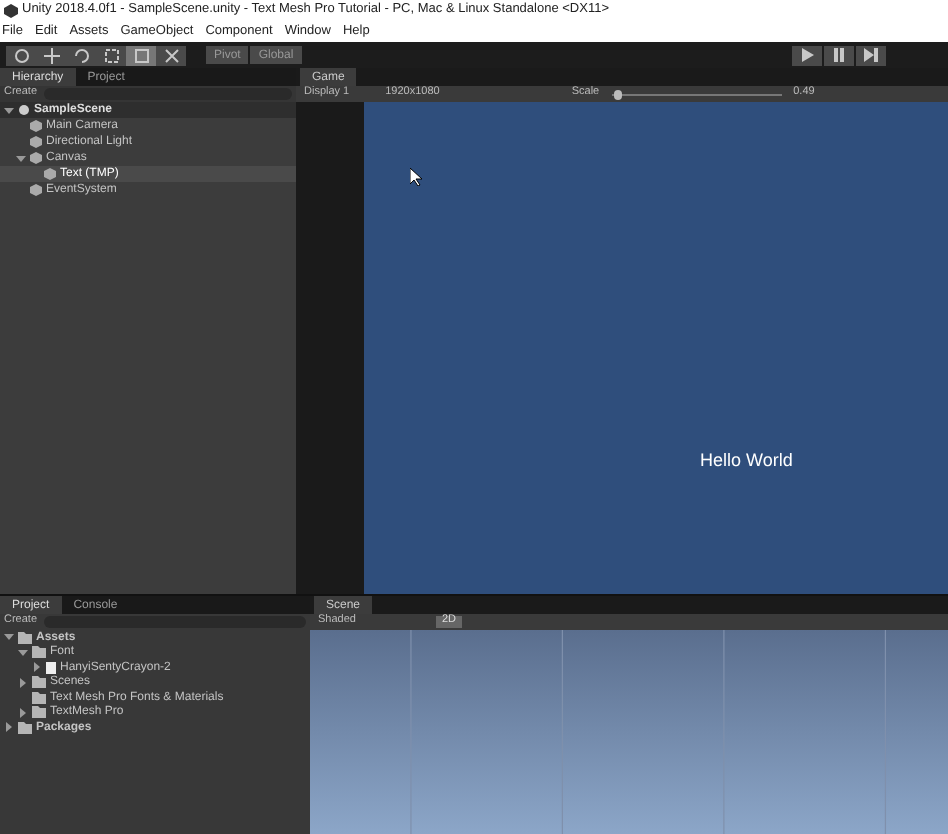 This screenshot has width=948, height=834. What do you see at coordinates (81, 55) in the screenshot?
I see `rotate-icon` at bounding box center [81, 55].